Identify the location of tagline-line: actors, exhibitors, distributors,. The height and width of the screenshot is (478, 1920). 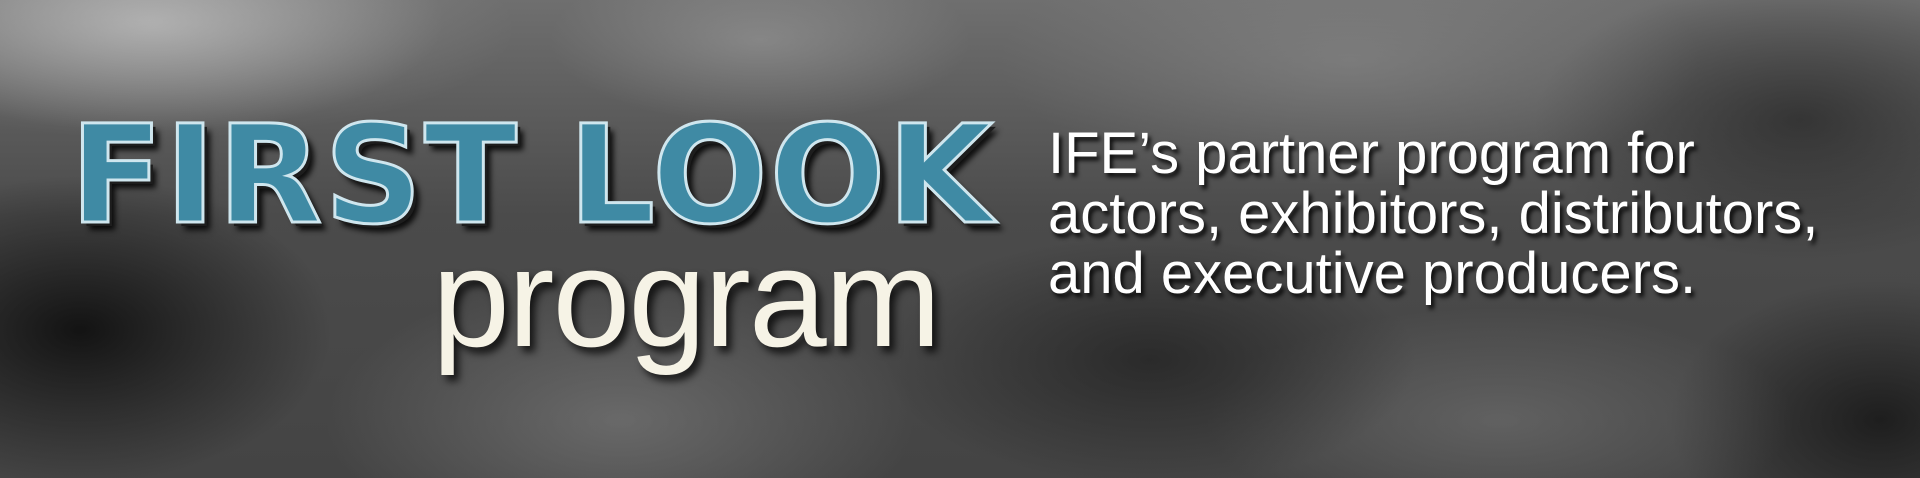
(1433, 213).